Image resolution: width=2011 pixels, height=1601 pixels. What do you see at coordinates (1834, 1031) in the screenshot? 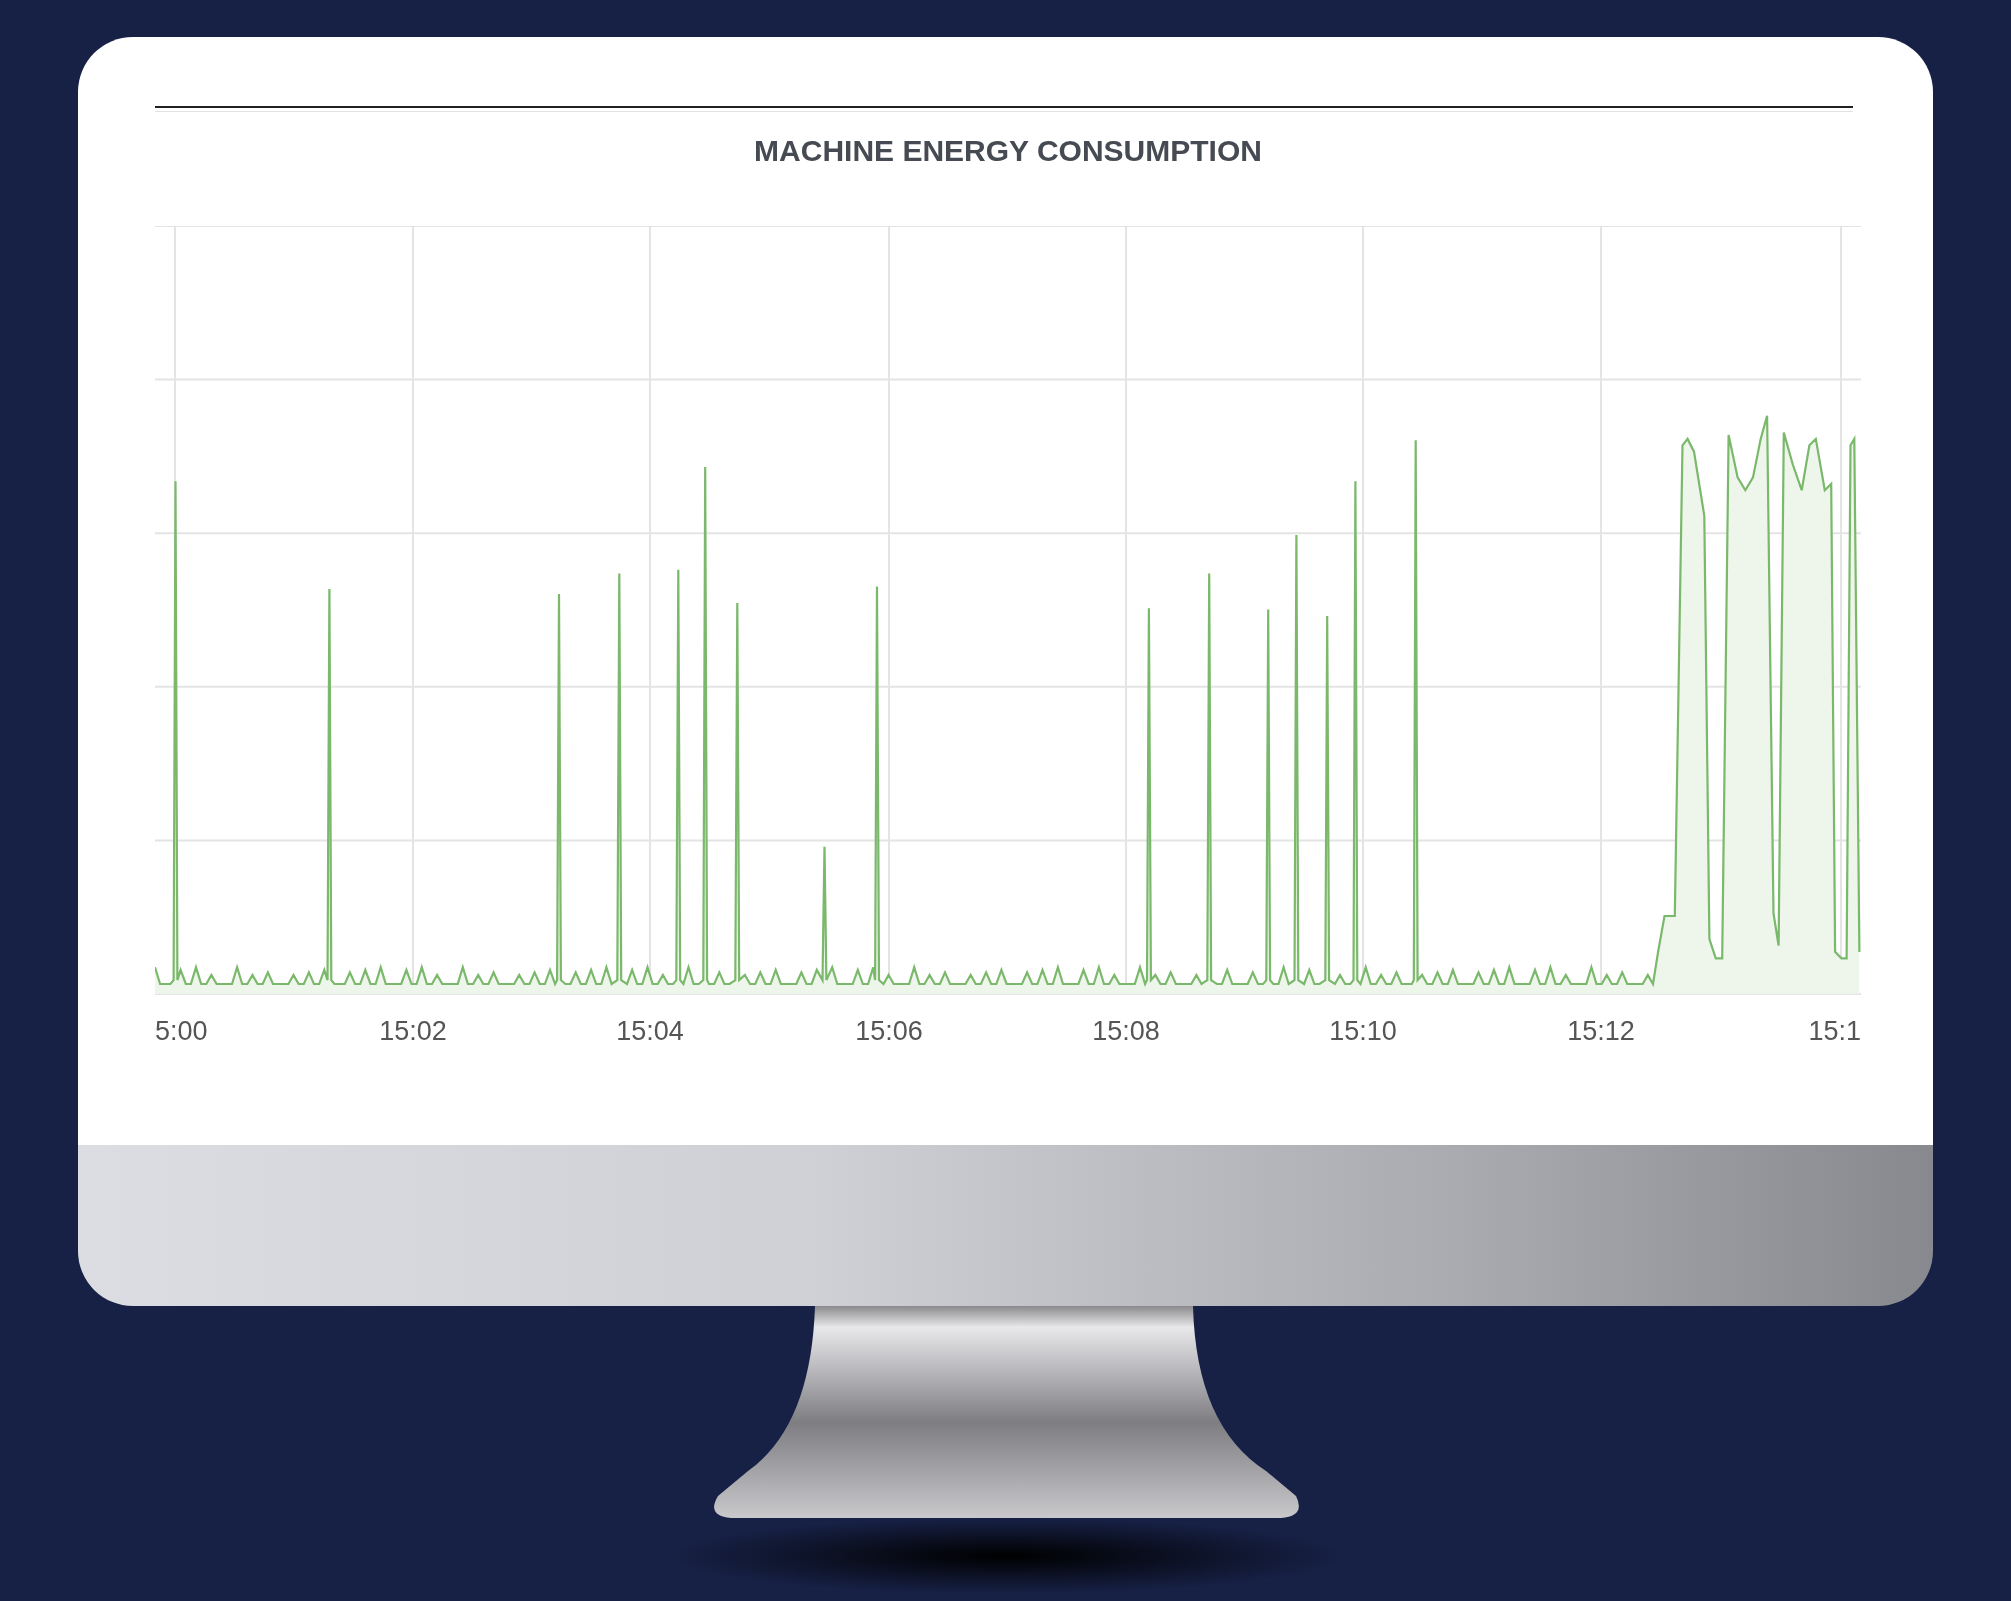
I see `x-axis-label: 15:1` at bounding box center [1834, 1031].